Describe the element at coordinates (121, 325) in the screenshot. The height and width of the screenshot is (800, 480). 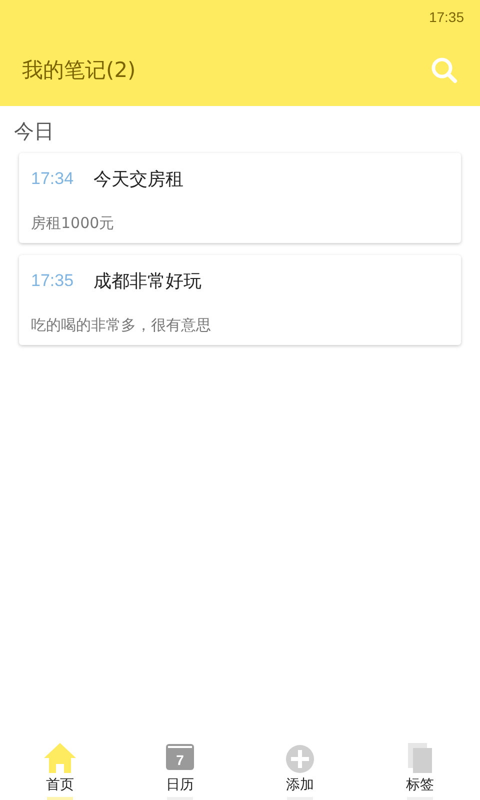
I see `note-body: 吃的喝的非常多，很有意思` at that location.